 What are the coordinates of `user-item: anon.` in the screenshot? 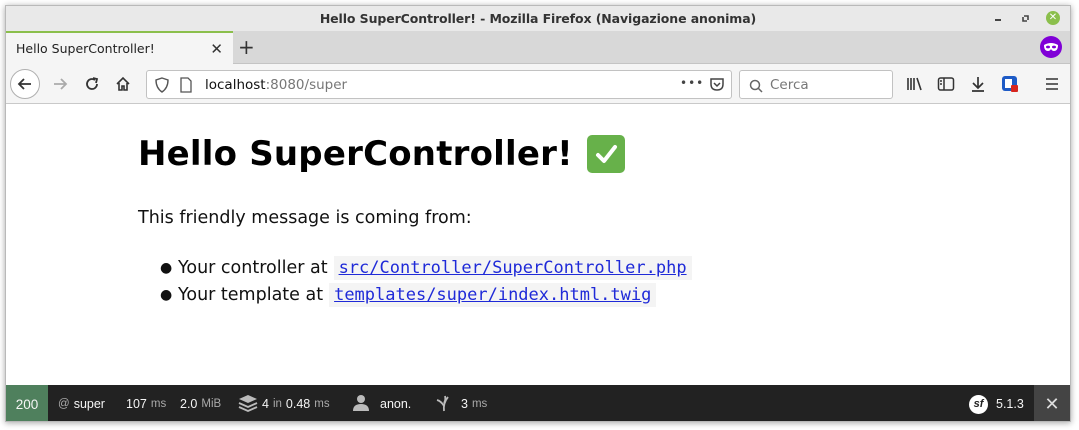 It's located at (382, 403).